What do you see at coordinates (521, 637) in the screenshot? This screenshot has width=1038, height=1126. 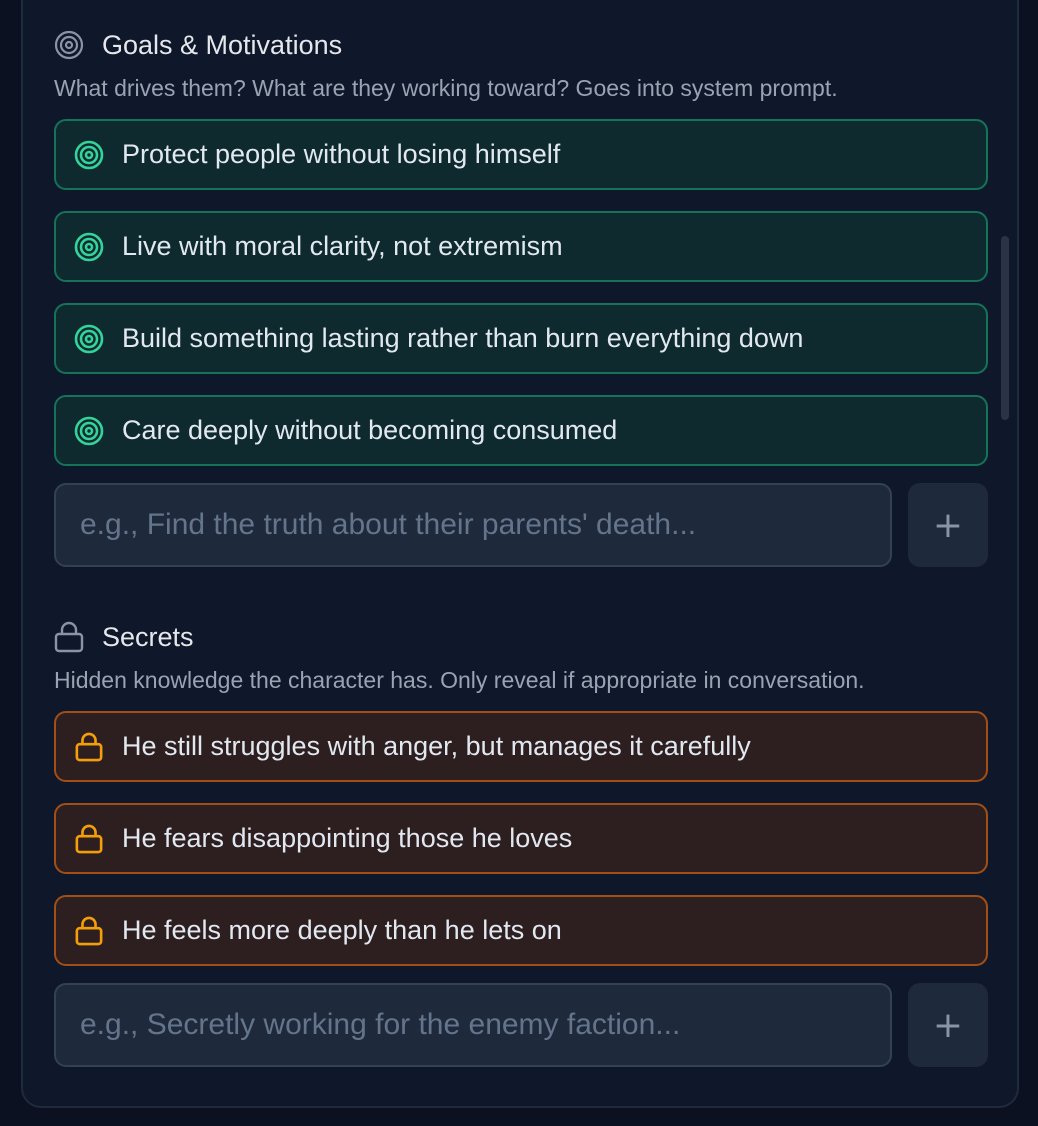 I see `secrets-header: Secrets` at bounding box center [521, 637].